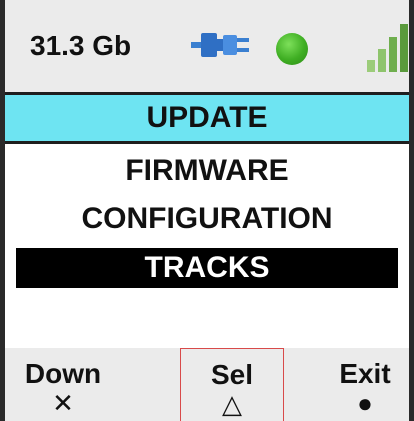 This screenshot has width=414, height=421. What do you see at coordinates (232, 404) in the screenshot?
I see `triangle-icon: △` at bounding box center [232, 404].